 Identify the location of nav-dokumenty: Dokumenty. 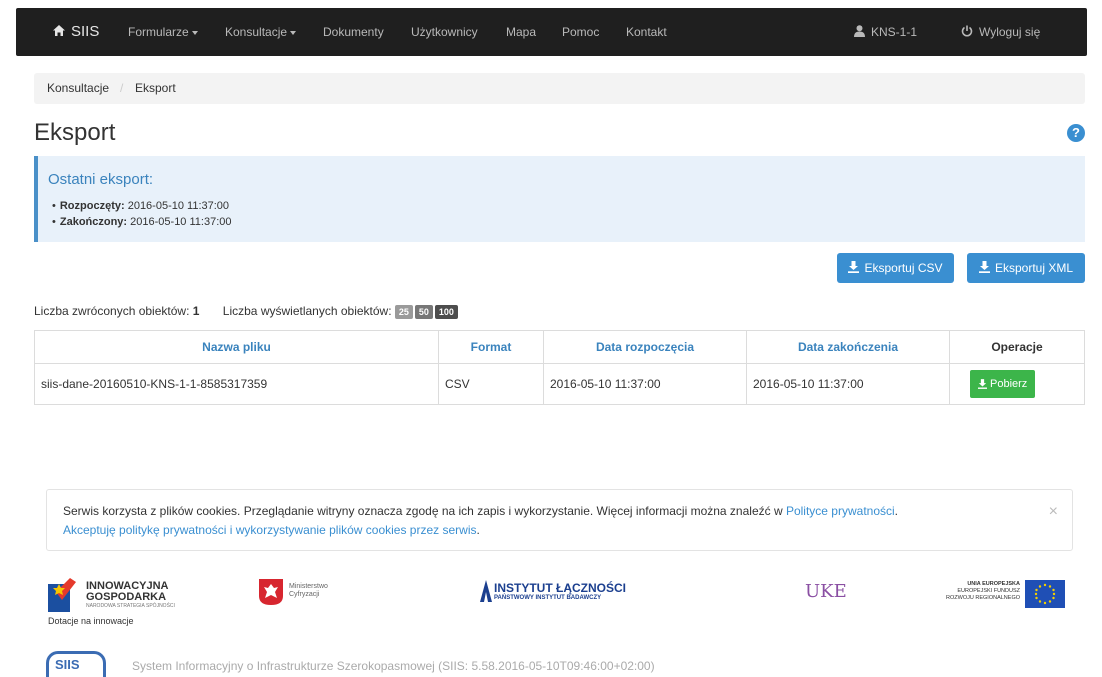
(353, 32).